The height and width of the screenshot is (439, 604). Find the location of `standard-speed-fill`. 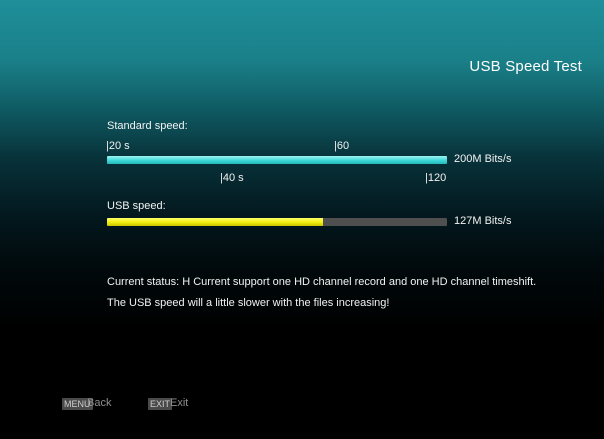

standard-speed-fill is located at coordinates (277, 160).